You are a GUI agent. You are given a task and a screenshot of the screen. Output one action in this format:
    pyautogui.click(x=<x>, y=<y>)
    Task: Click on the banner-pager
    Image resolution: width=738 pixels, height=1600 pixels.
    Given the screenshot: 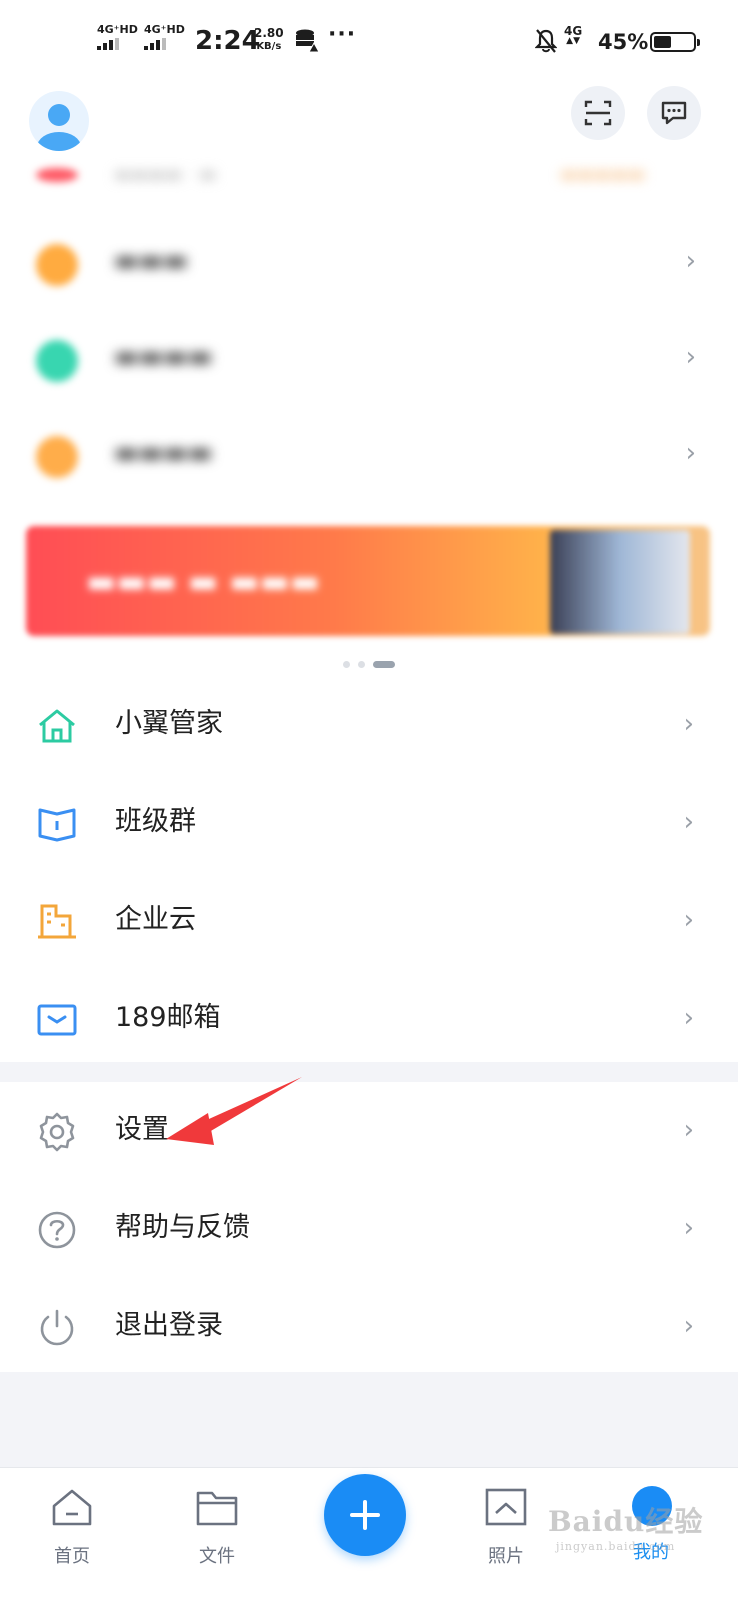 What is the action you would take?
    pyautogui.click(x=369, y=664)
    